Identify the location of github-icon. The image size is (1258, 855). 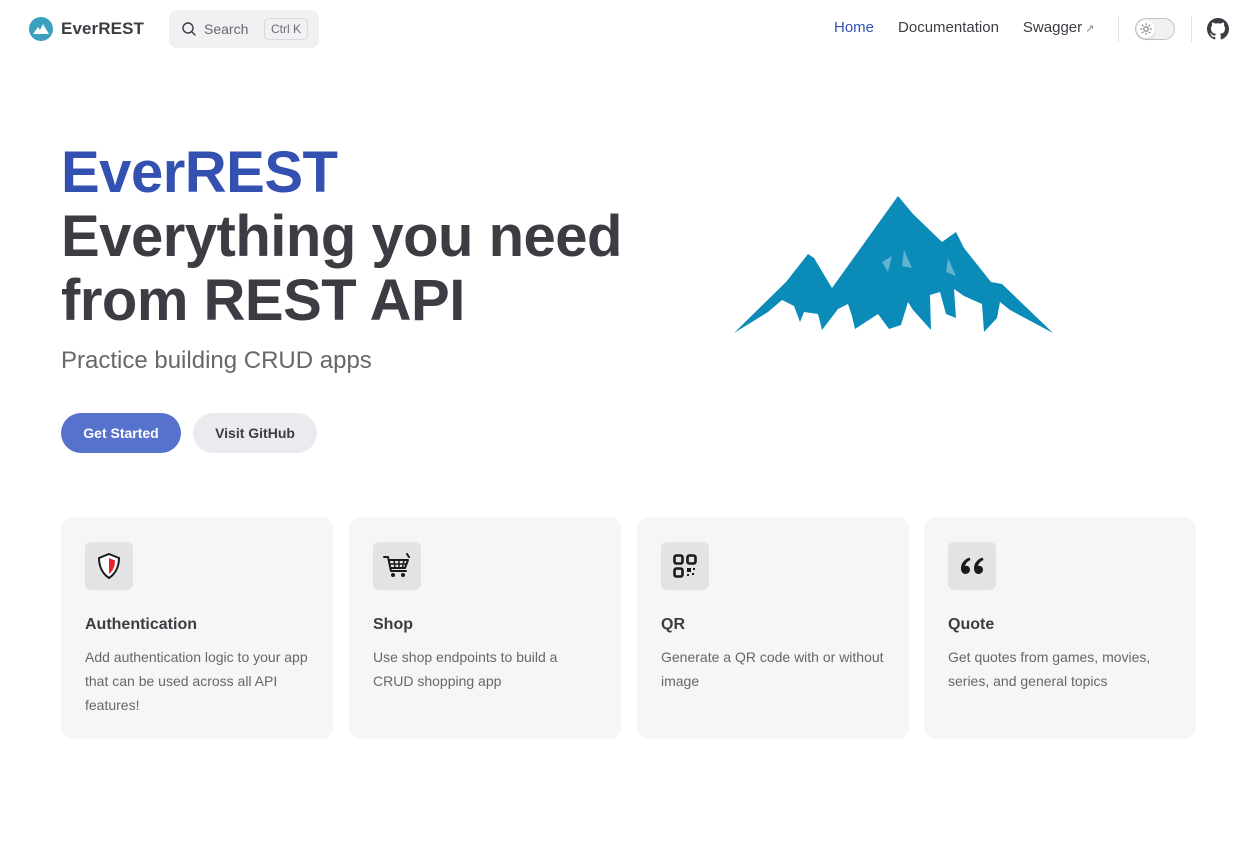
(1218, 29).